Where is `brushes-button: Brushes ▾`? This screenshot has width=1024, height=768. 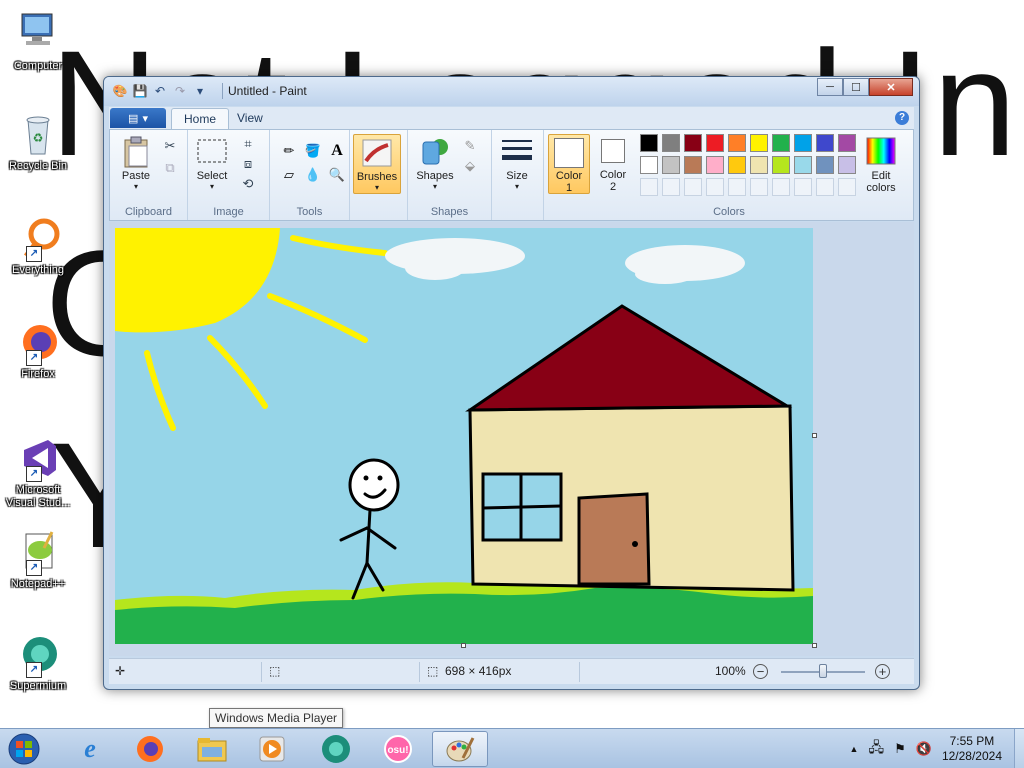 brushes-button: Brushes ▾ is located at coordinates (377, 164).